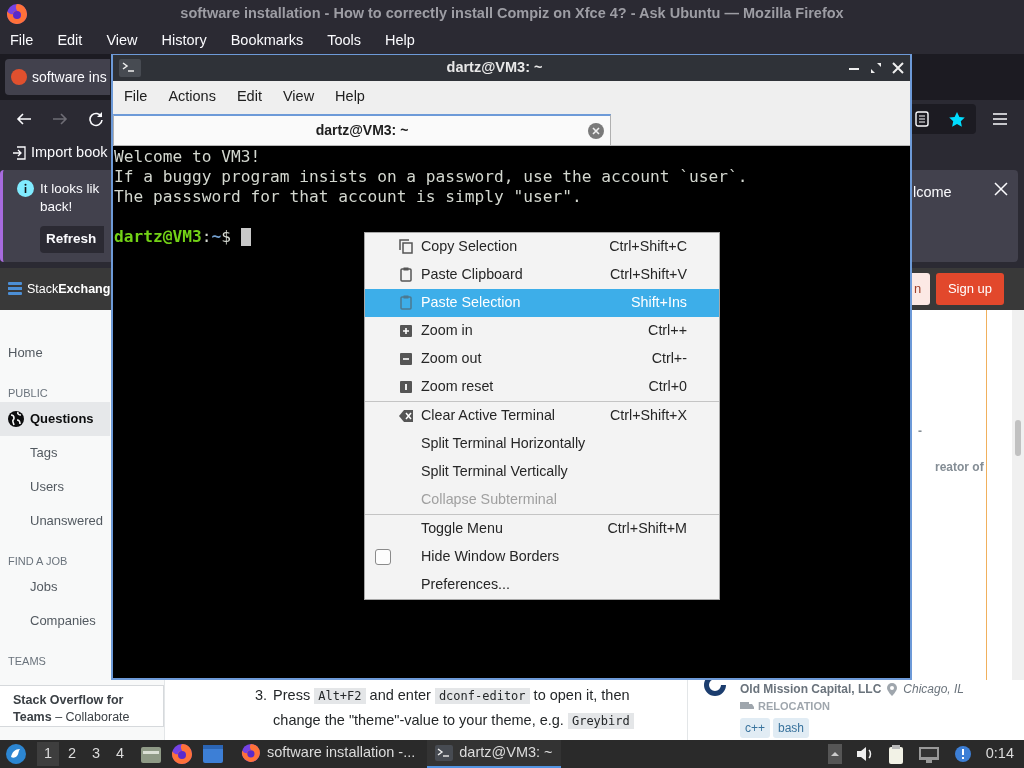 The width and height of the screenshot is (1024, 768). Describe the element at coordinates (542, 416) in the screenshot. I see `menu-item: Clear Active Terminal Ctrl+Shift+X` at that location.